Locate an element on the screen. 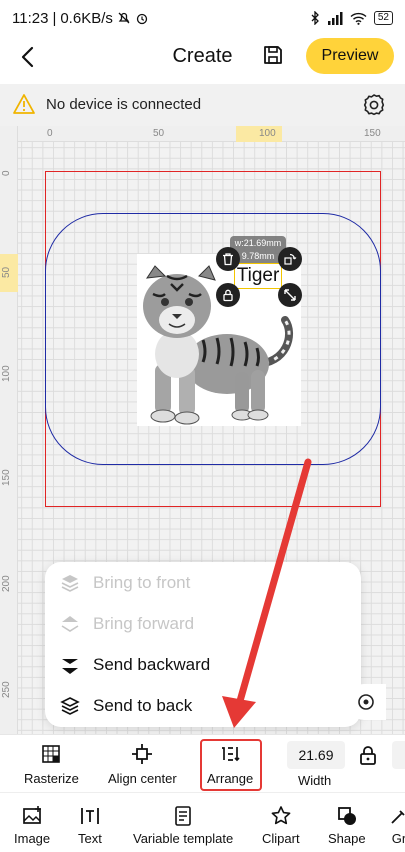 The width and height of the screenshot is (405, 852). signal-icon is located at coordinates (335, 18).